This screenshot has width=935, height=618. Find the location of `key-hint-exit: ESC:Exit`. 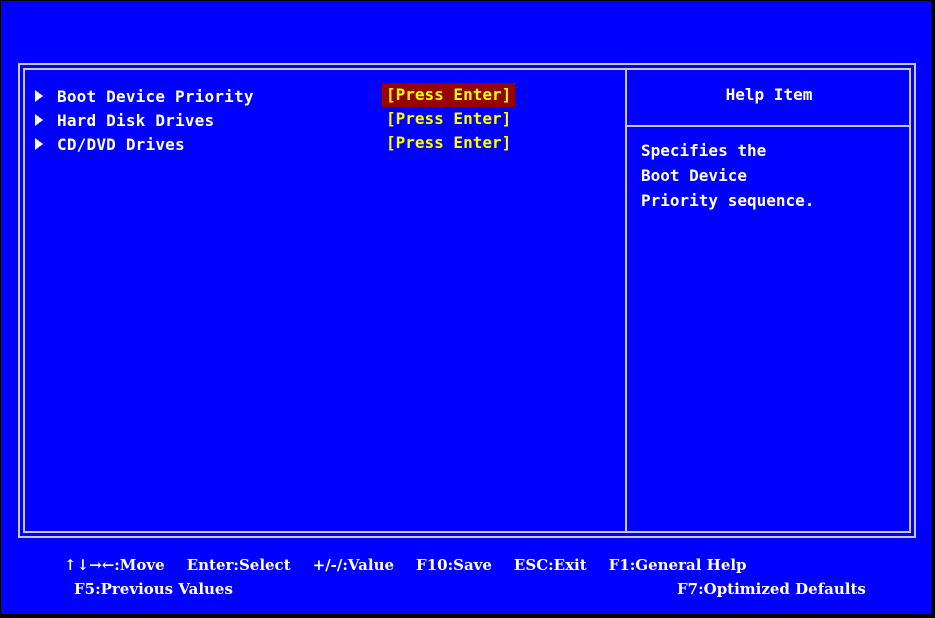

key-hint-exit: ESC:Exit is located at coordinates (550, 565).